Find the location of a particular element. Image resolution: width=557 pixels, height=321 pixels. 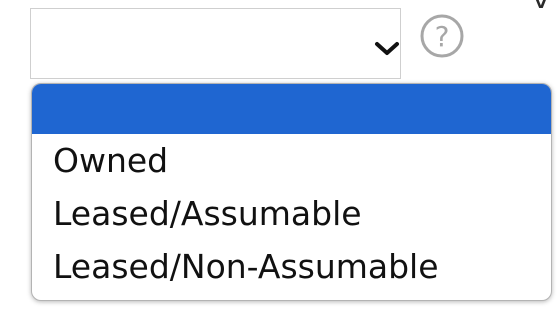

help-icon: ? is located at coordinates (442, 36).